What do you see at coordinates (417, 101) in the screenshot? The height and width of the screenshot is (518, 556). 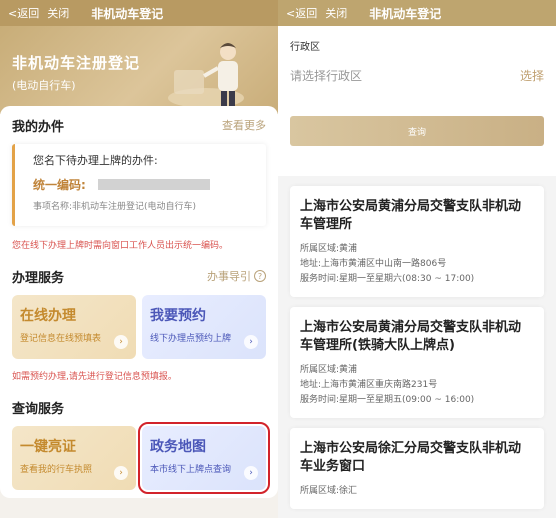 I see `search-form: 行政区 请选择行政区 选择 查询` at bounding box center [417, 101].